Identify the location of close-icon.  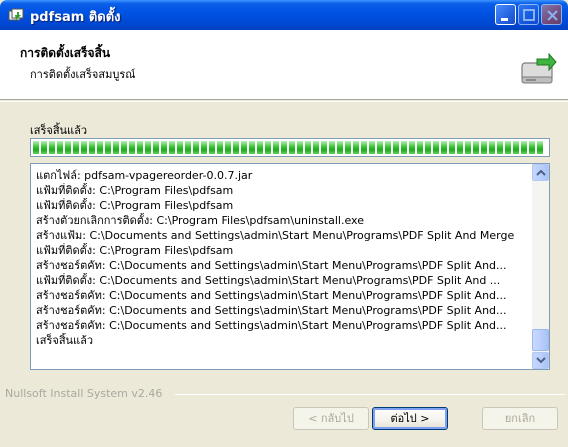
(552, 15).